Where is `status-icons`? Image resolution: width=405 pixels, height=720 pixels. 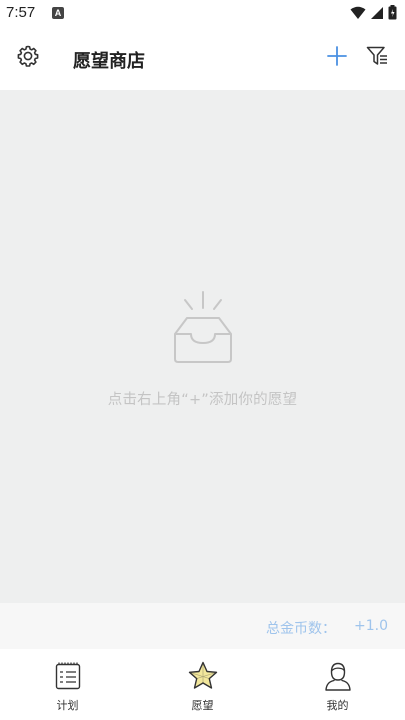
status-icons is located at coordinates (373, 14).